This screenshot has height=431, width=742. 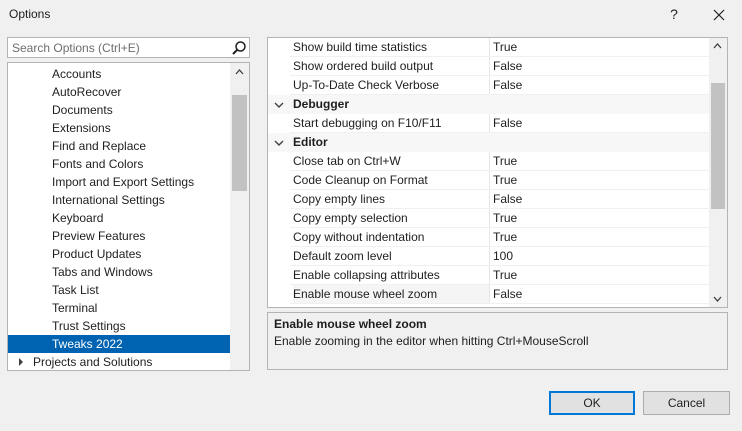 What do you see at coordinates (108, 200) in the screenshot?
I see `tree-item-label: International Settings` at bounding box center [108, 200].